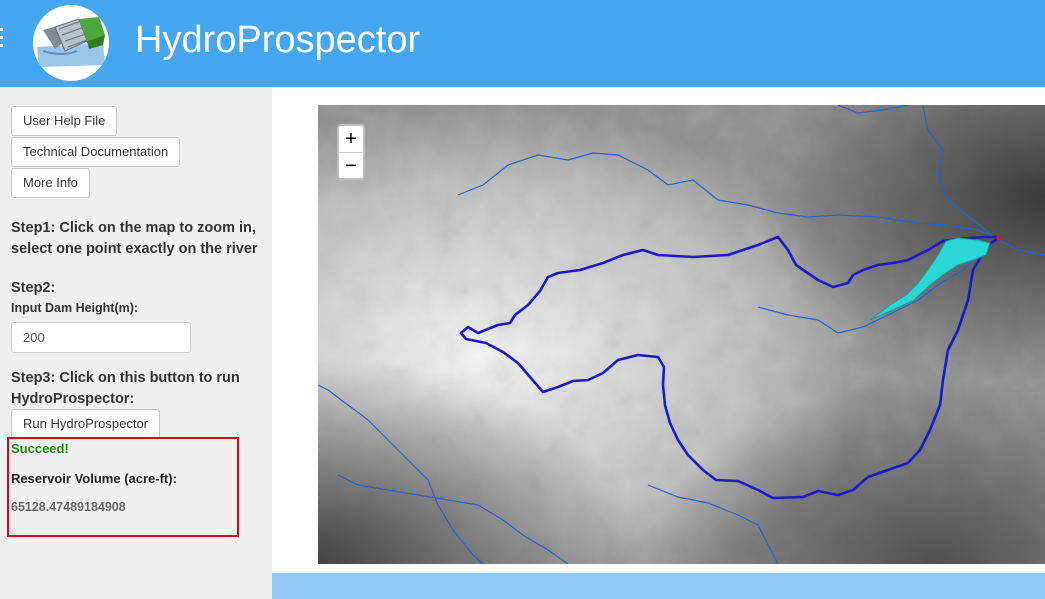 The width and height of the screenshot is (1045, 599). Describe the element at coordinates (1, 39) in the screenshot. I see `hamburger-icon` at that location.